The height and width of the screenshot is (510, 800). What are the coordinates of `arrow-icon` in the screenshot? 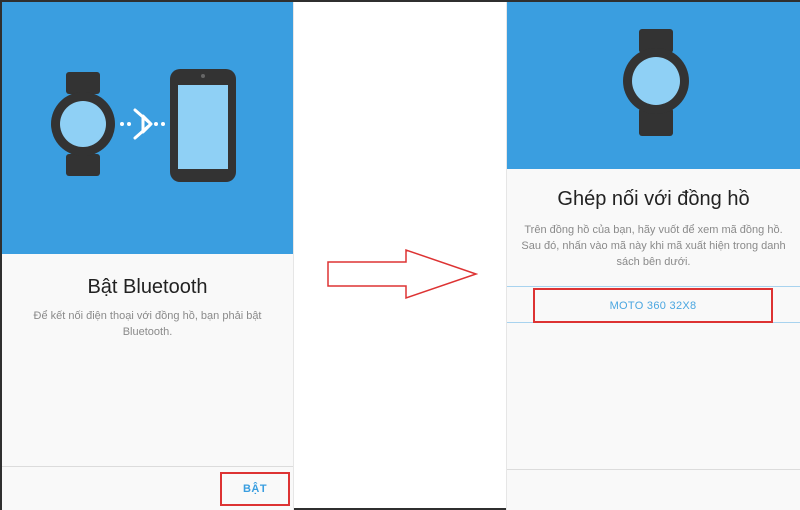 It's located at (402, 274).